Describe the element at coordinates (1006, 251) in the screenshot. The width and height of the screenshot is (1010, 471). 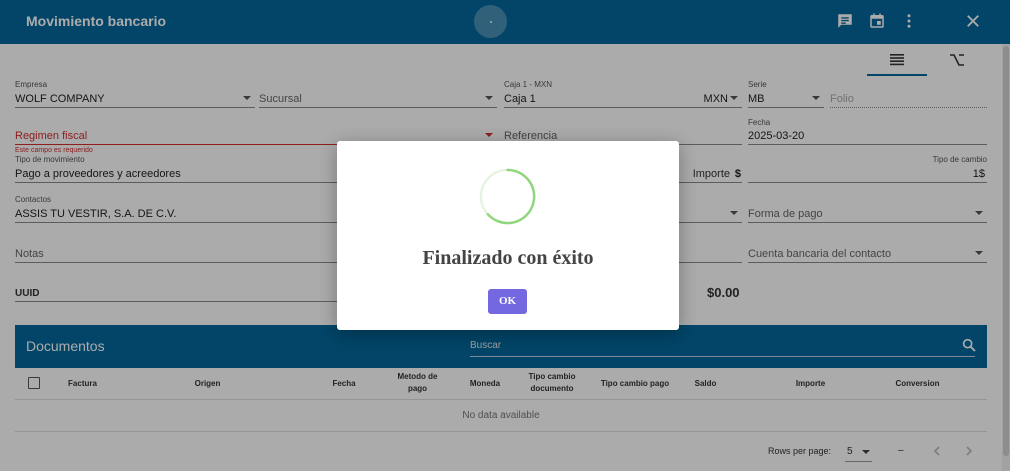
I see `scrollbar-thumb` at that location.